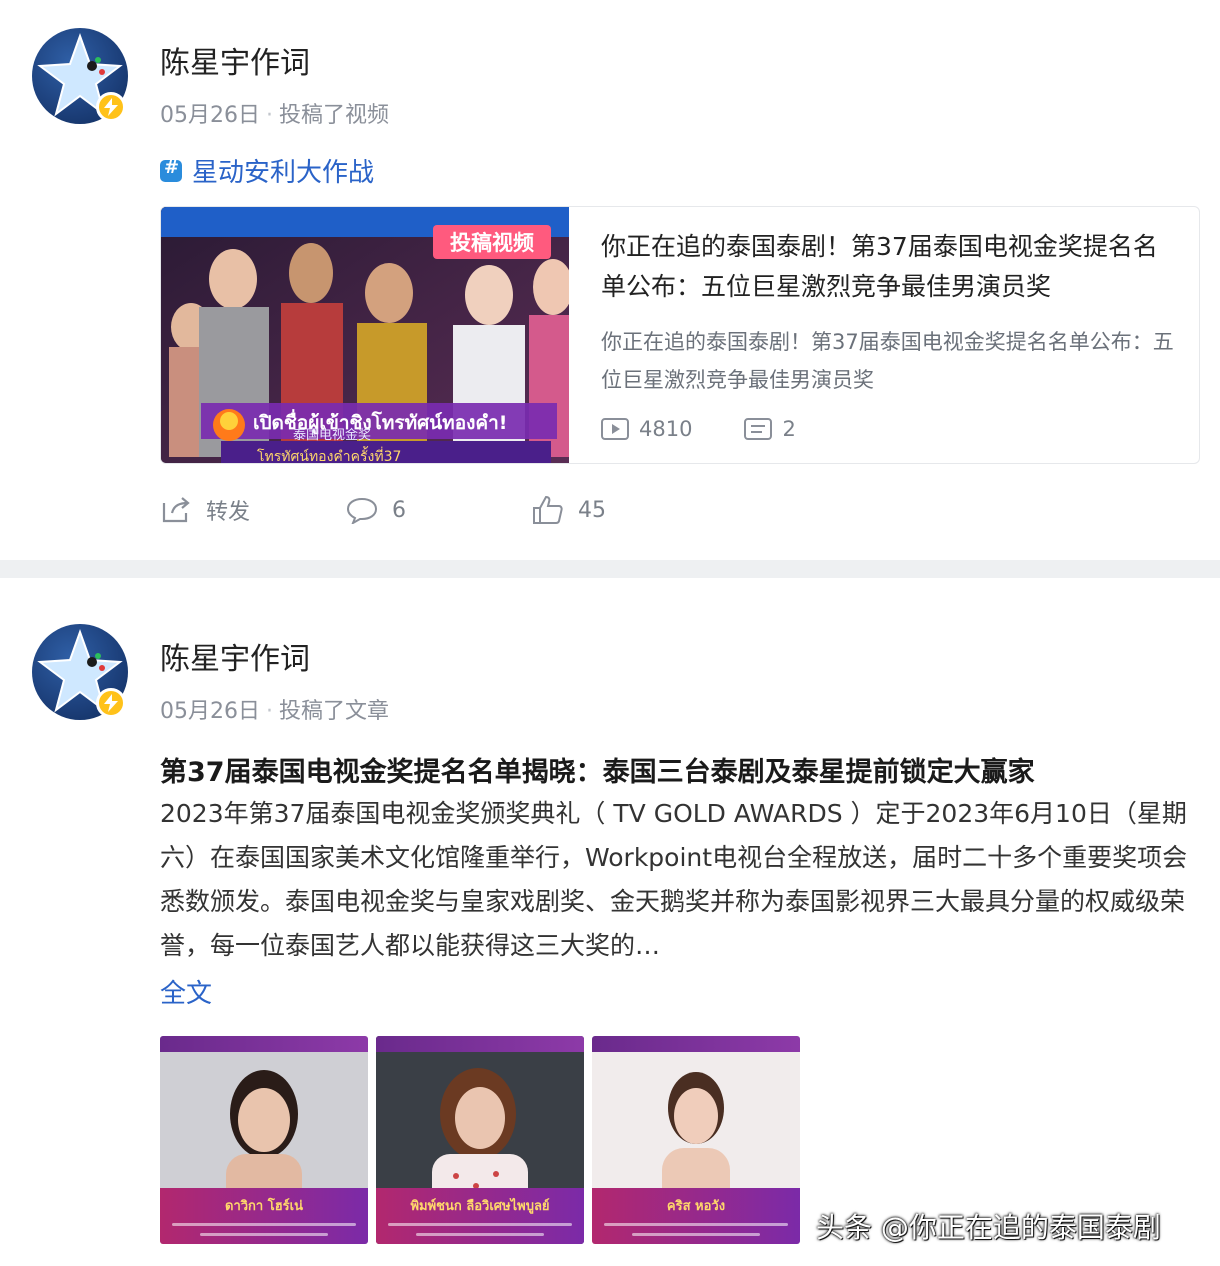 This screenshot has width=1220, height=1266. What do you see at coordinates (758, 429) in the screenshot?
I see `danmaku-icon` at bounding box center [758, 429].